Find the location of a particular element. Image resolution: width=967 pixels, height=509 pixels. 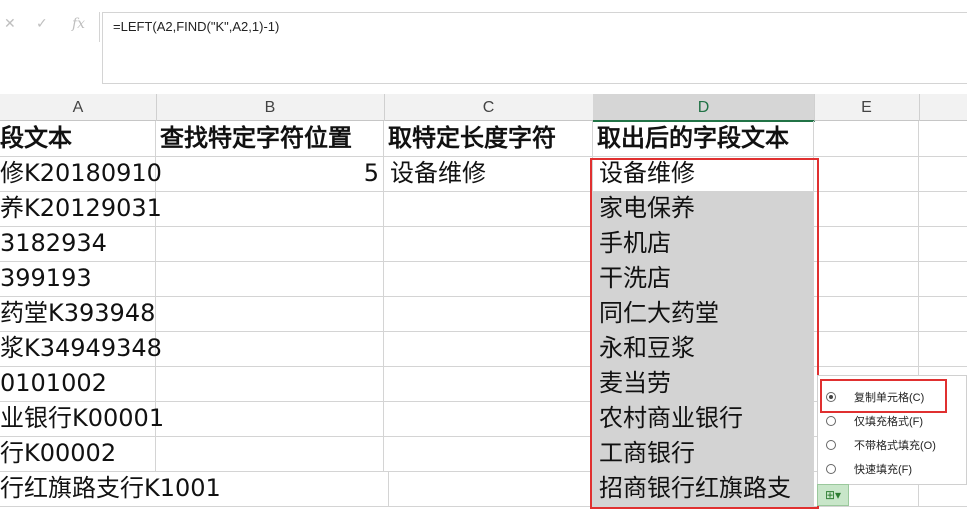

cell-f1 is located at coordinates (943, 138).